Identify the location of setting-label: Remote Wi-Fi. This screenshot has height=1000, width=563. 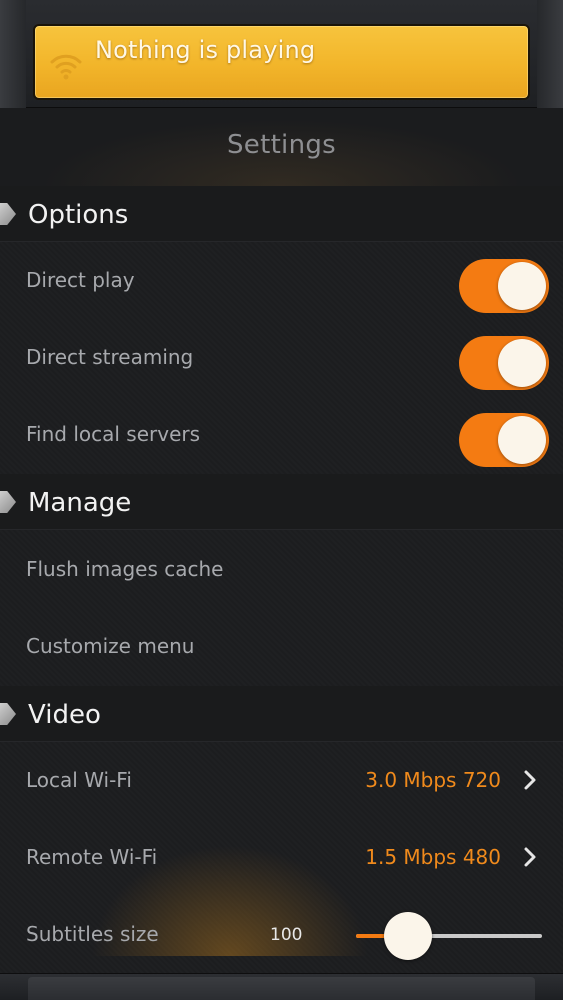
(92, 857).